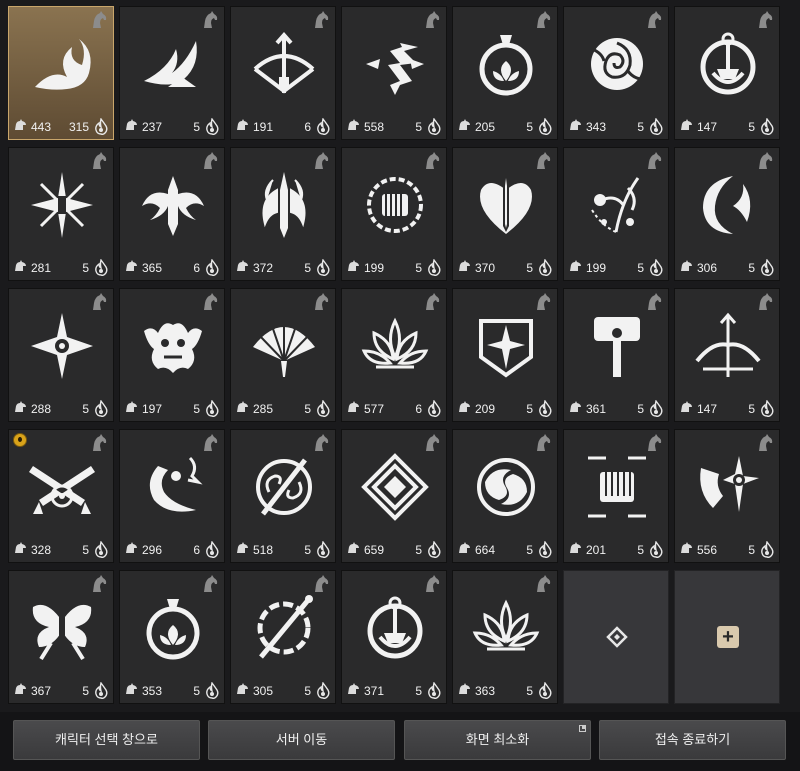 The image size is (800, 771). What do you see at coordinates (617, 347) in the screenshot?
I see `hammer-emblem-icon` at bounding box center [617, 347].